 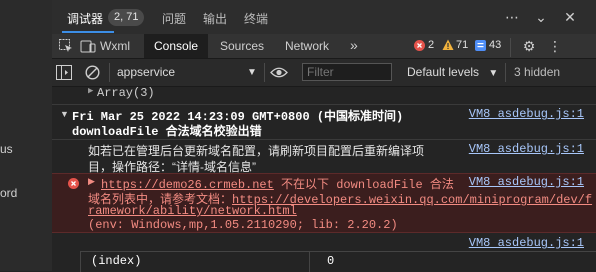 I want to click on warning-icon, so click(x=448, y=45).